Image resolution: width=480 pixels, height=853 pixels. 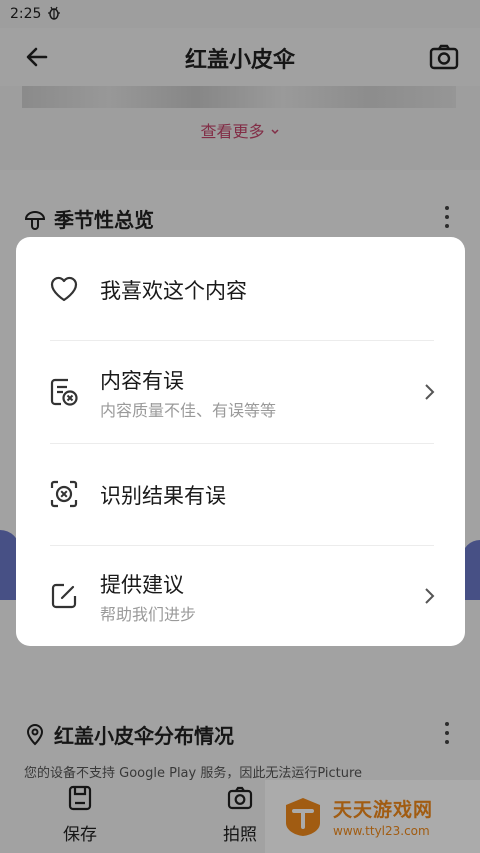 I want to click on heart-icon, so click(x=64, y=289).